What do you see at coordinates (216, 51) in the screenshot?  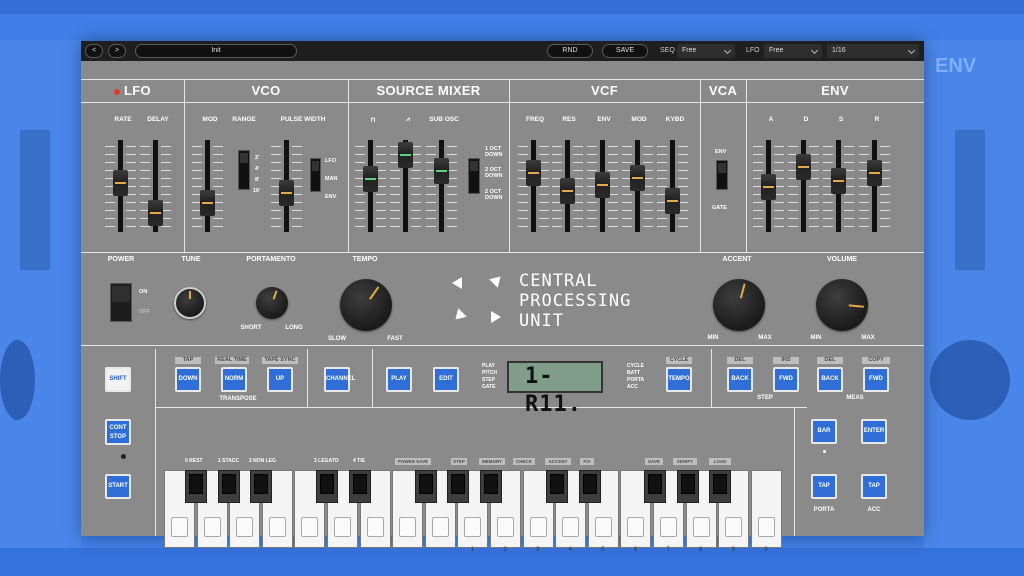 I see `preset-name-field: Init` at bounding box center [216, 51].